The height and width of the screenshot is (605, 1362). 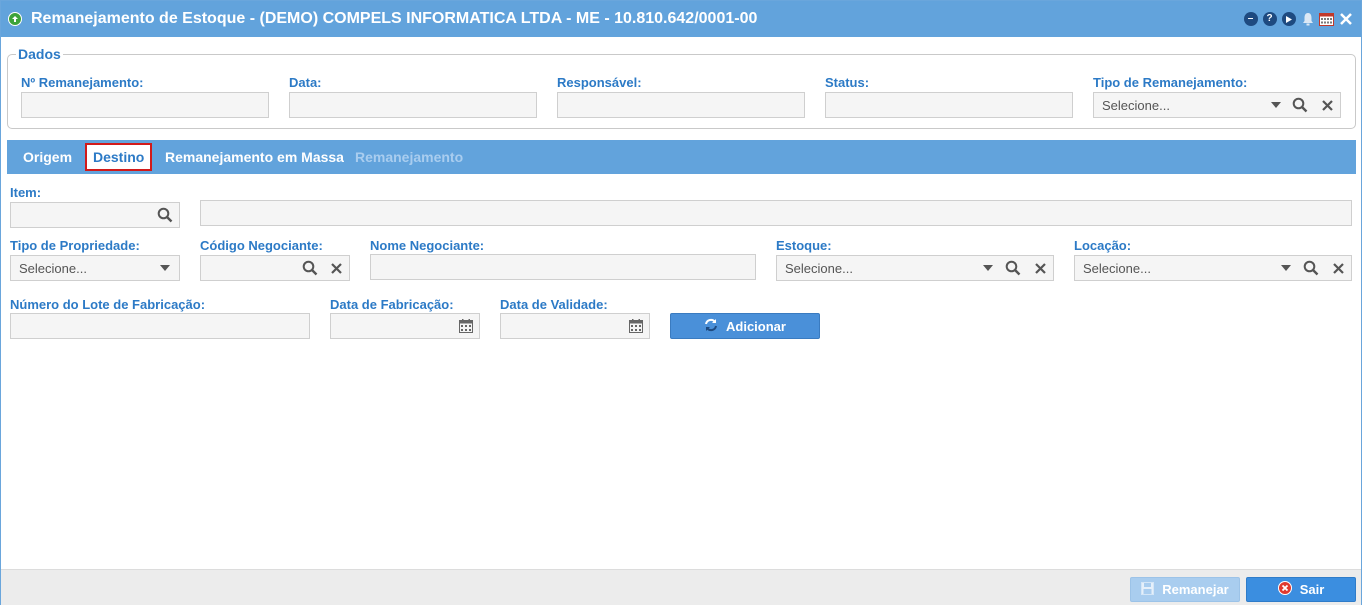 What do you see at coordinates (804, 245) in the screenshot?
I see `estoque-label: Estoque:` at bounding box center [804, 245].